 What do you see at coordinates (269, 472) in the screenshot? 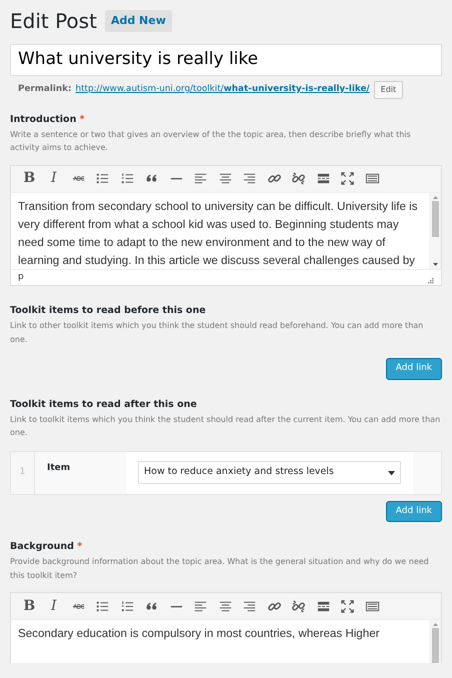
I see `item-select: How to reduce anxiety and stress levels` at bounding box center [269, 472].